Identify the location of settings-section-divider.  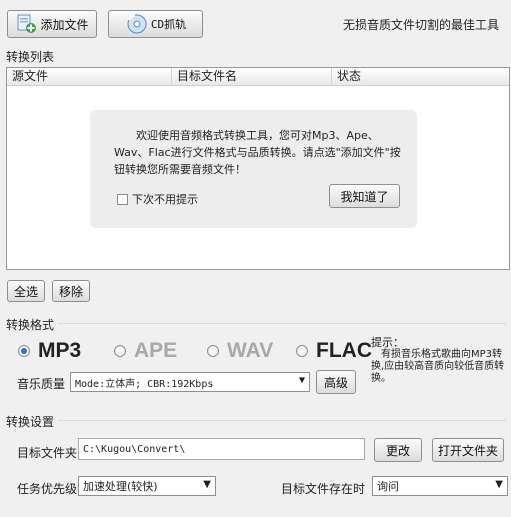
(282, 420).